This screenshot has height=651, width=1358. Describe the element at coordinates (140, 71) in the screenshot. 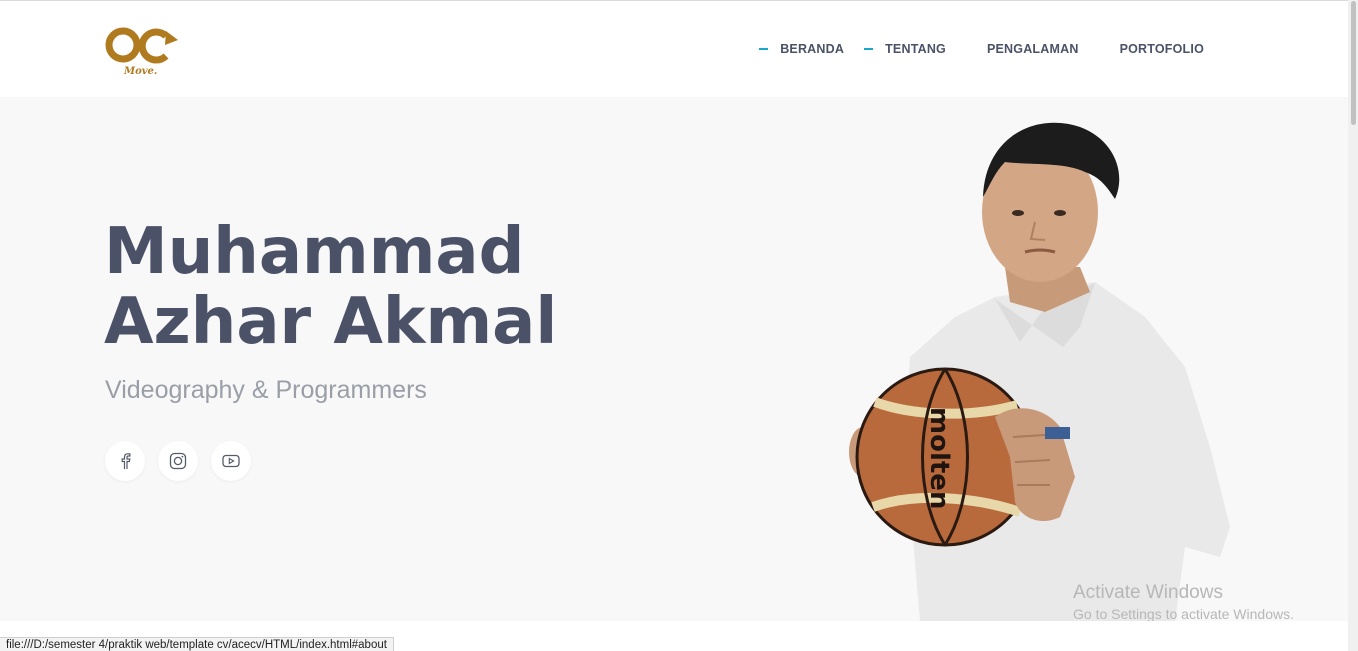

I see `logo-text: Move.` at that location.